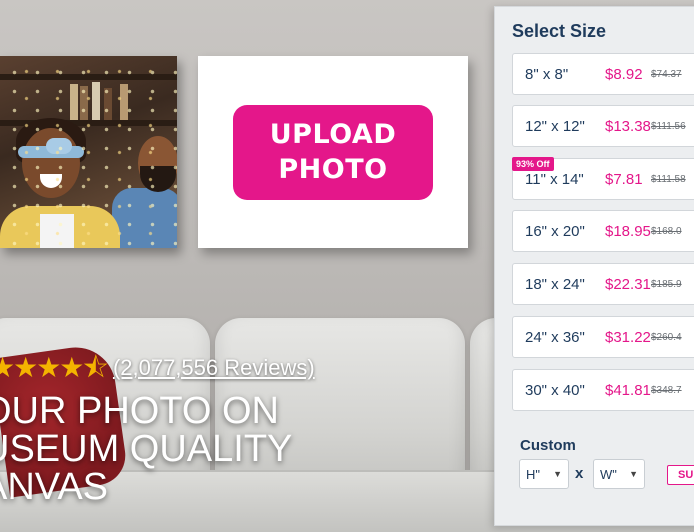 Image resolution: width=694 pixels, height=532 pixels. I want to click on size-option-8x8: 8" x 8" $8.92 $74.37, so click(603, 74).